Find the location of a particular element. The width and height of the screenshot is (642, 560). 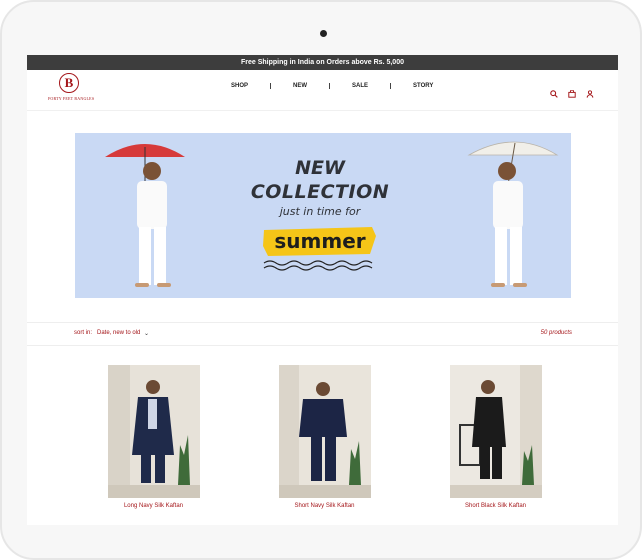

sort-bar: sort in: Date, new to old ⌄ 50 products is located at coordinates (322, 334).